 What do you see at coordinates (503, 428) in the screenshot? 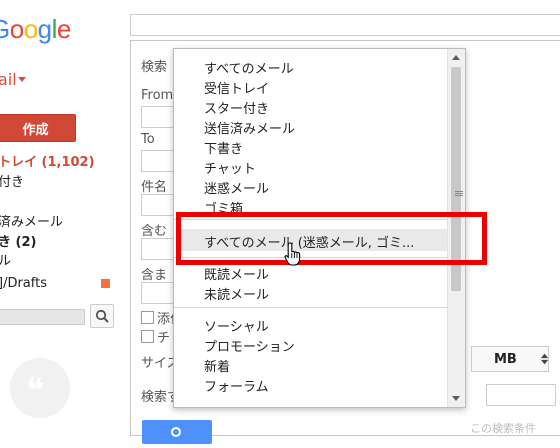
I see `filter-link: この検索条件` at bounding box center [503, 428].